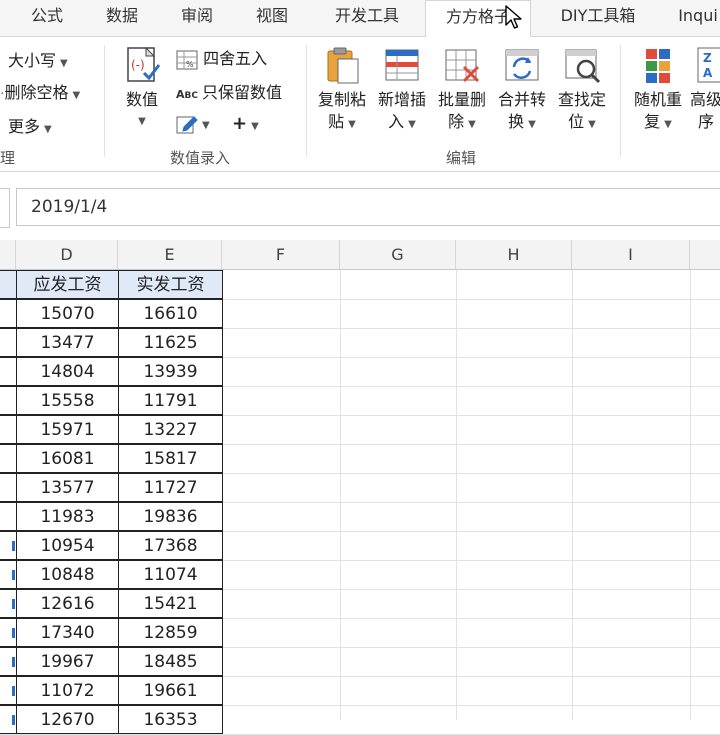  What do you see at coordinates (67, 284) in the screenshot?
I see `table-header-cell: 应发工资` at bounding box center [67, 284].